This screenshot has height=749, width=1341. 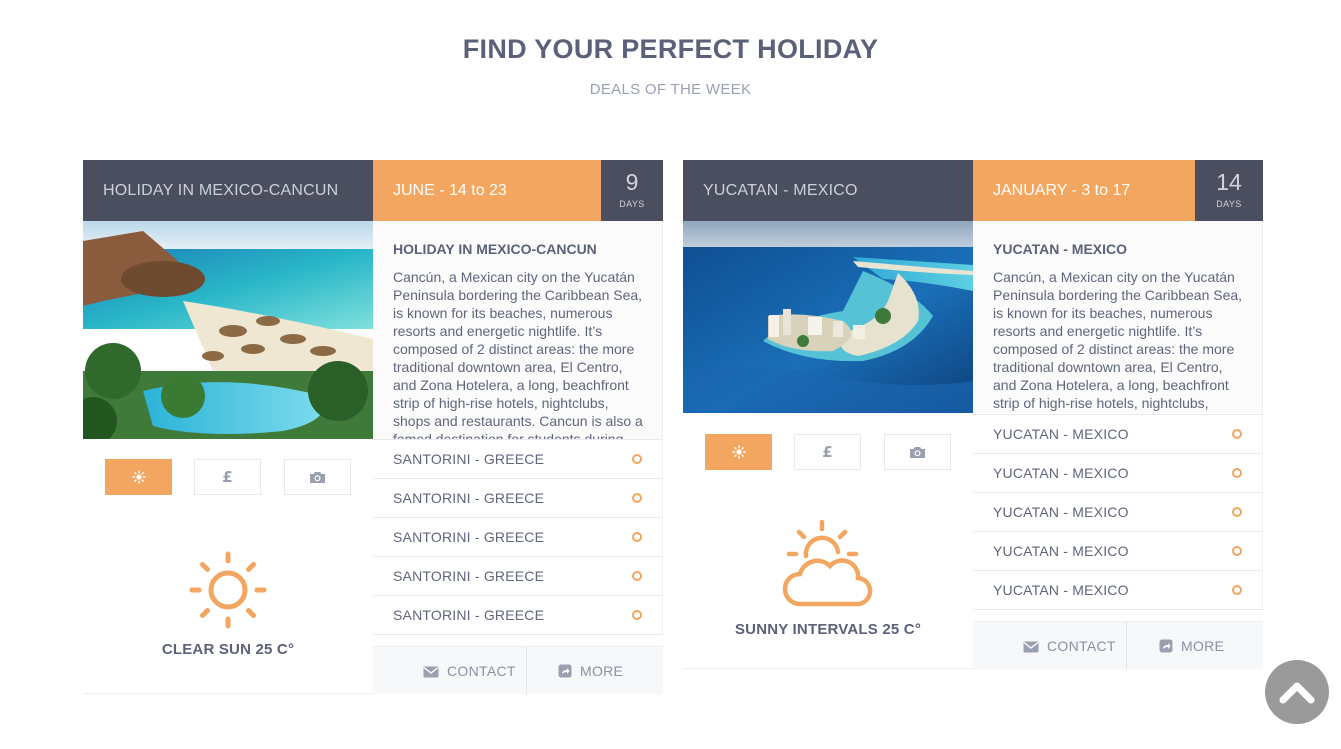 I want to click on date-range: JANUARY - 3 to 17, so click(x=1084, y=190).